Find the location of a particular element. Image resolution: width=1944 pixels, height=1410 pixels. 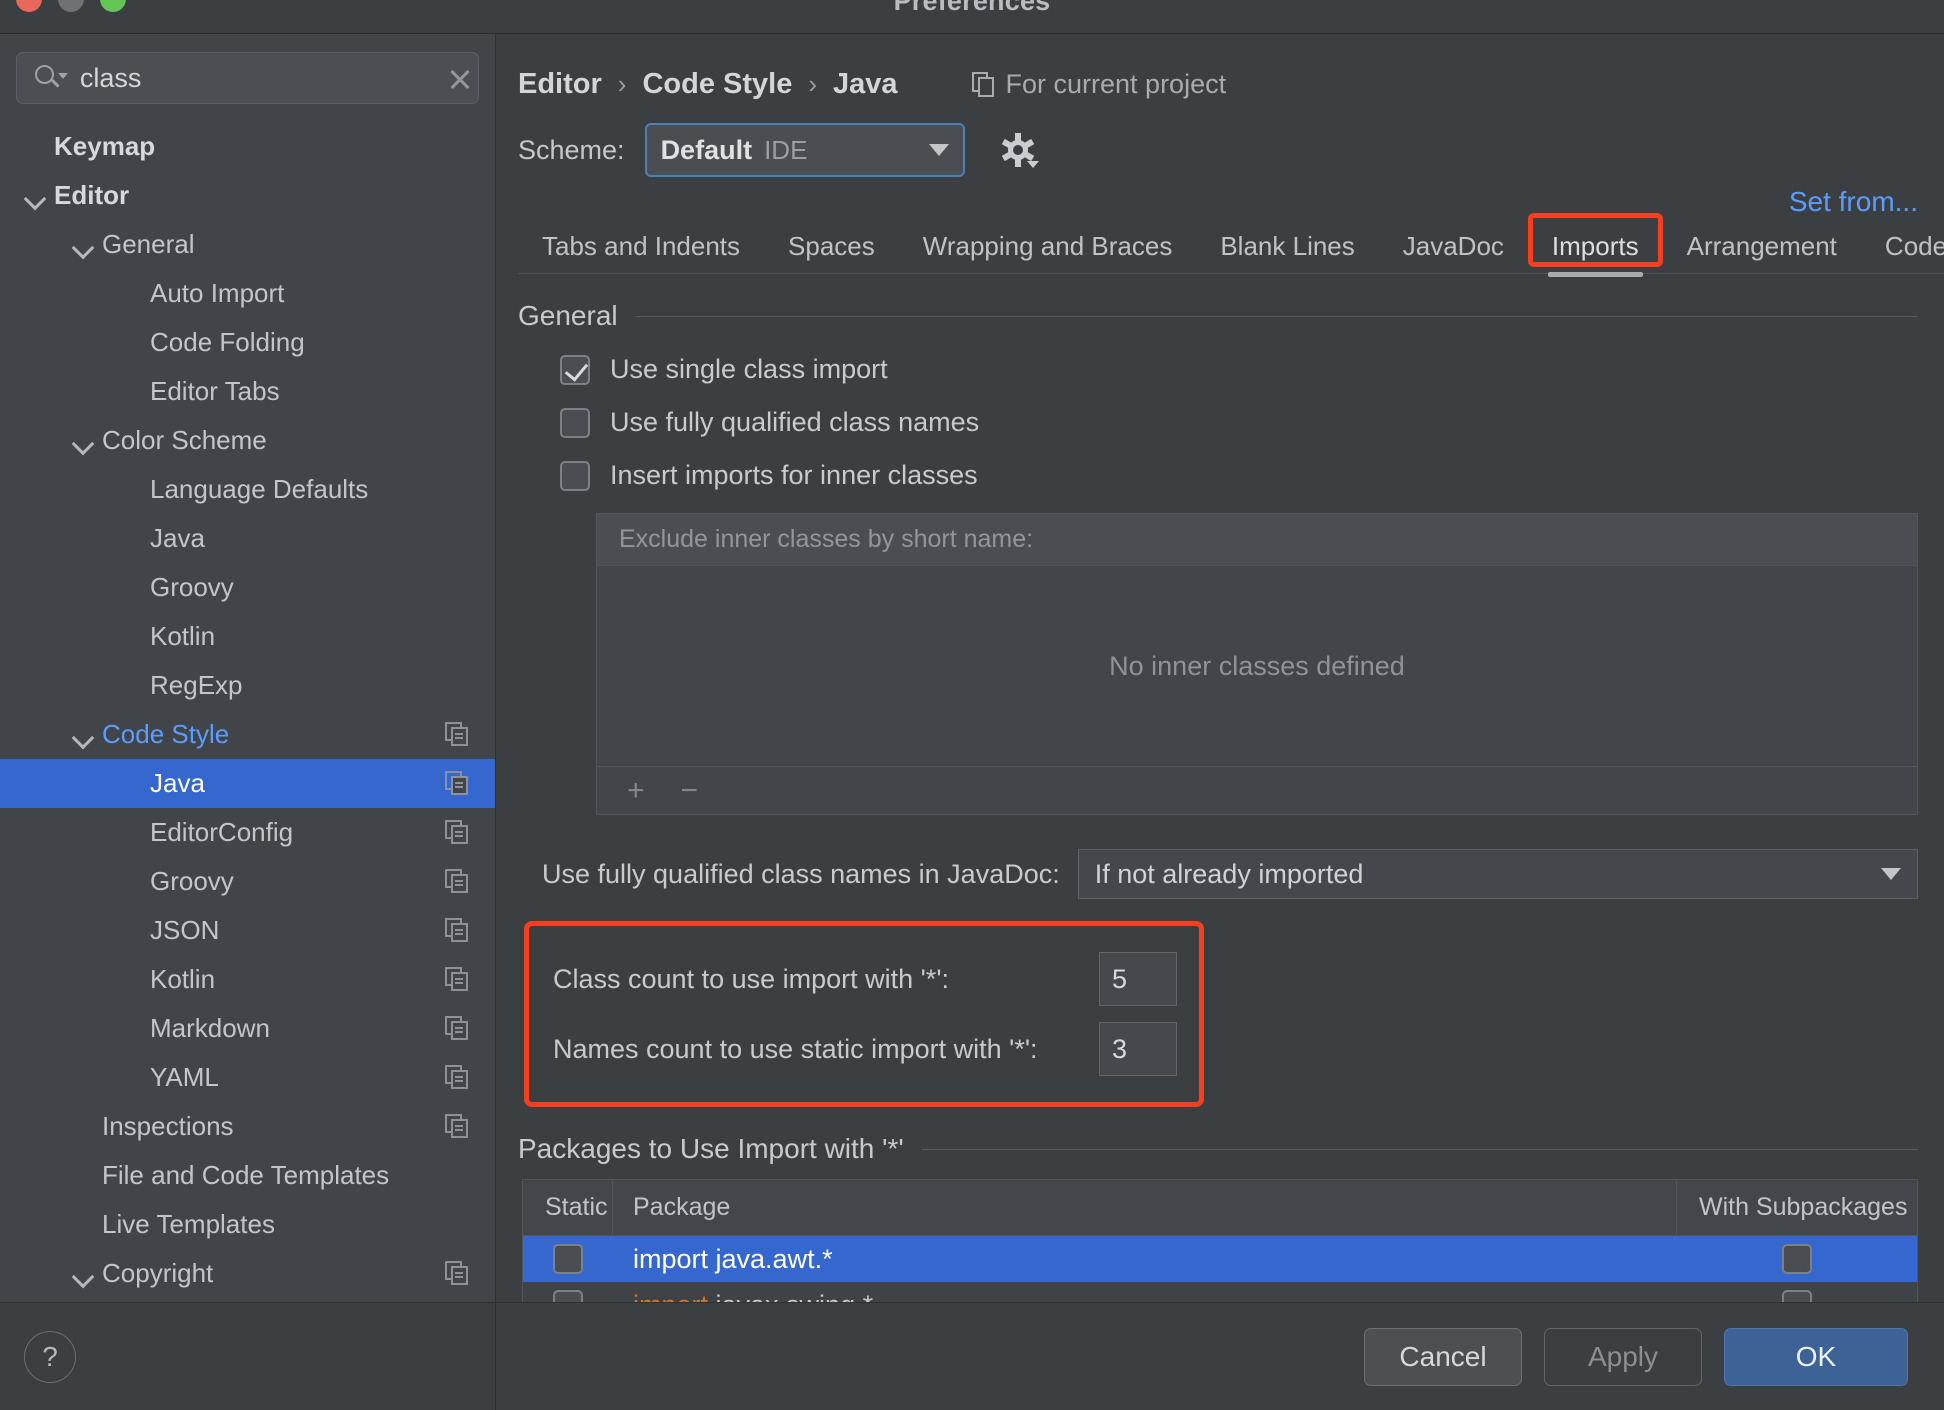

scheme-scope: IDE is located at coordinates (786, 149).